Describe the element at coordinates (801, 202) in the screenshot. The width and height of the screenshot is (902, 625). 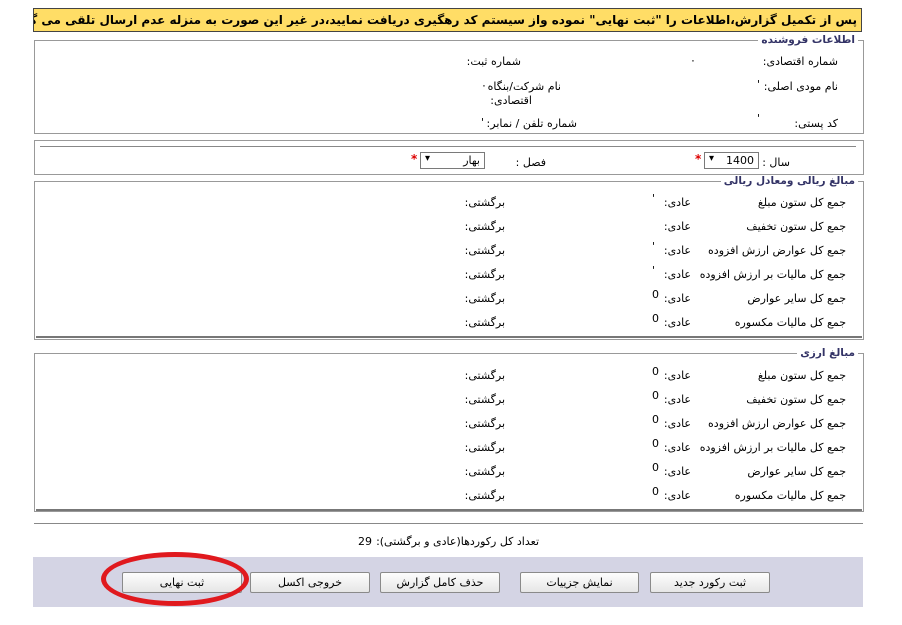
I see `rial-row-label: جمع کل ستون مبلغ` at that location.